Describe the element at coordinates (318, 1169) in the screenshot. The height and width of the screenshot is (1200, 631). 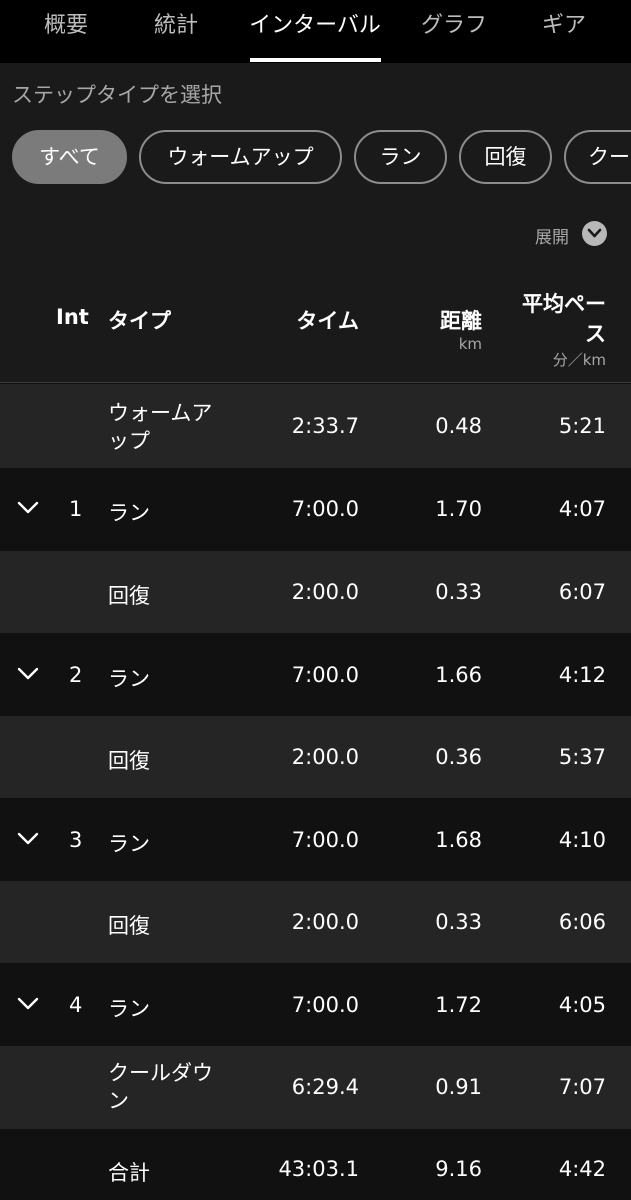
I see `row-time: 43:03.1` at that location.